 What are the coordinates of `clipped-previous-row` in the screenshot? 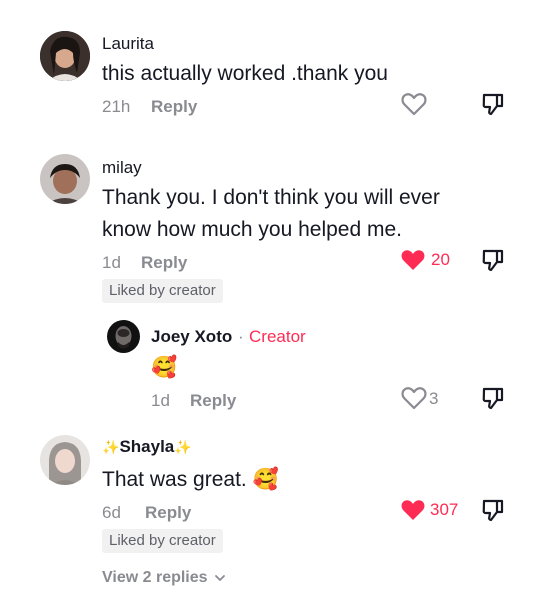 It's located at (455, 1).